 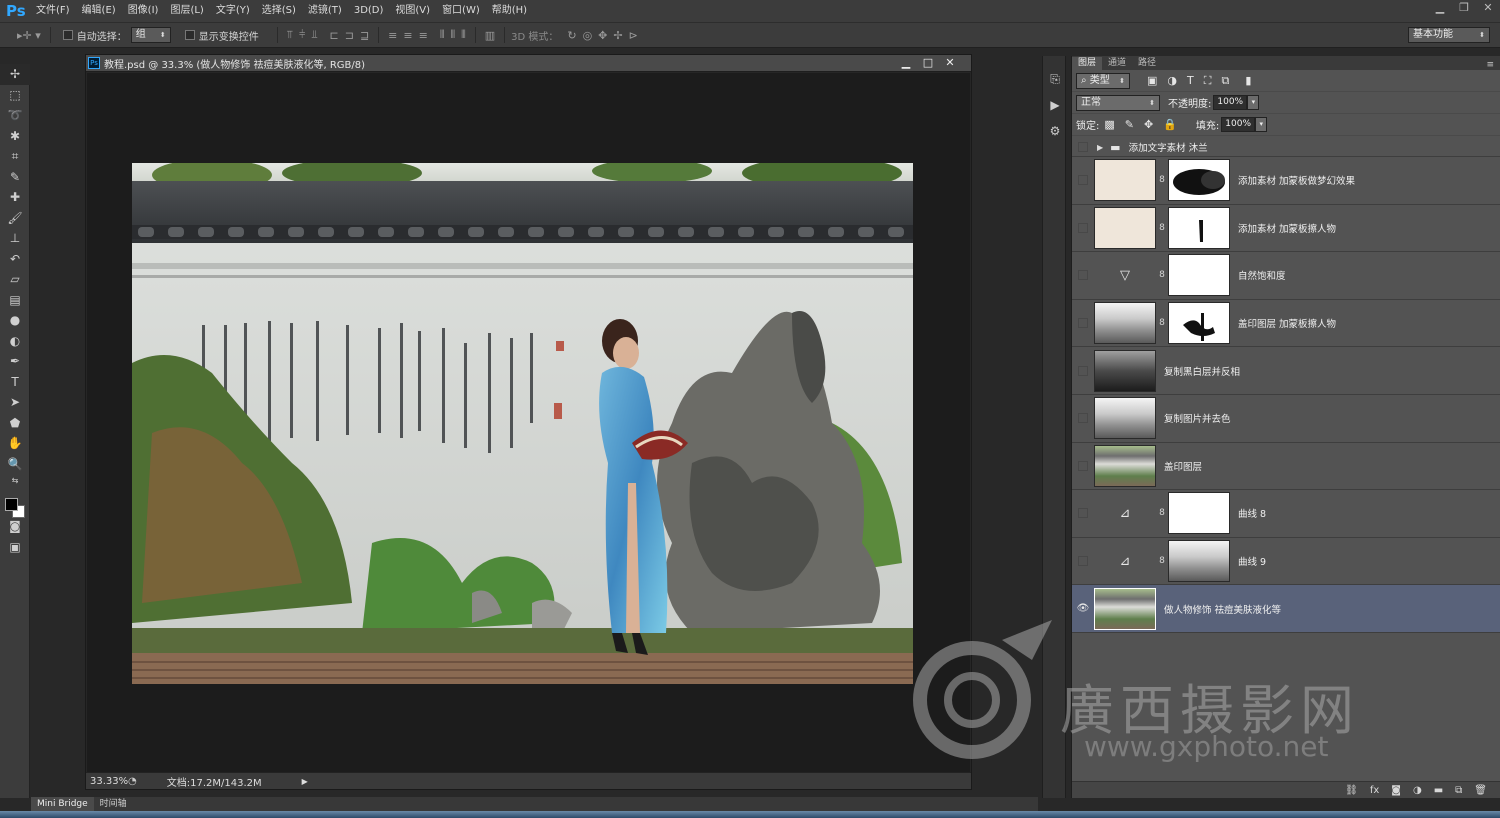 I want to click on eye-icon: 👁, so click(x=1083, y=608).